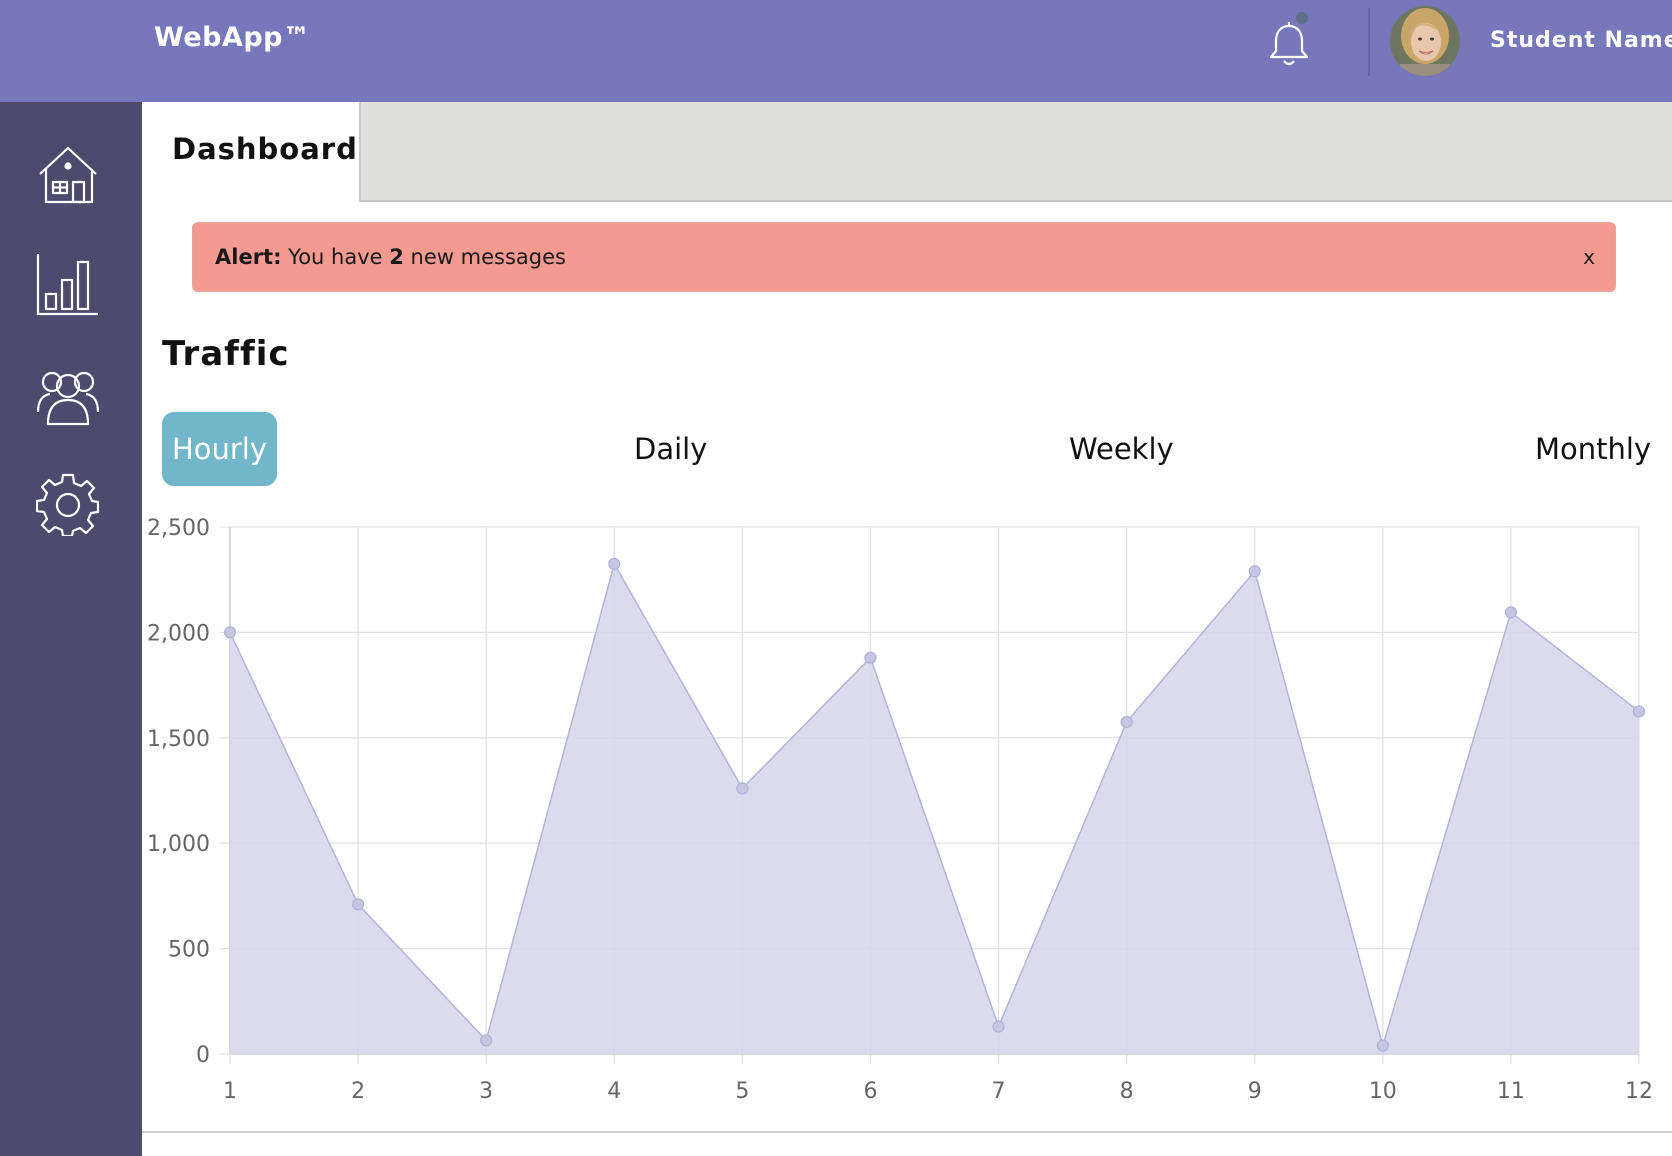 This screenshot has width=1672, height=1156. I want to click on bar-chart-icon, so click(68, 284).